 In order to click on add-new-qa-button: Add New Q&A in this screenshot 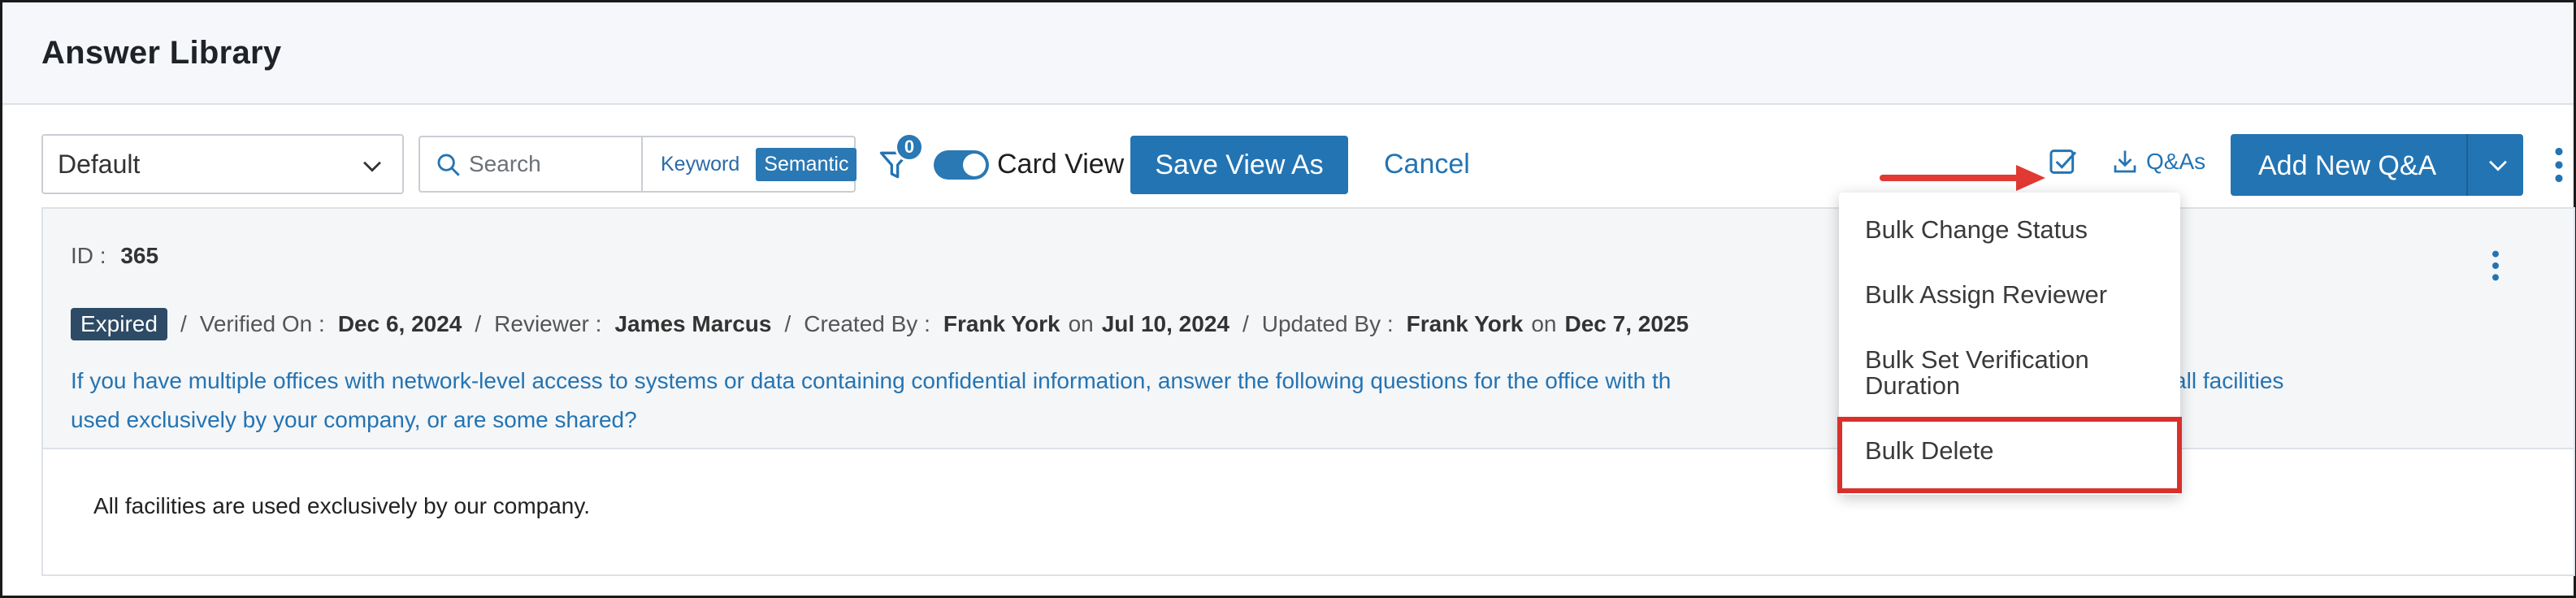, I will do `click(2377, 165)`.